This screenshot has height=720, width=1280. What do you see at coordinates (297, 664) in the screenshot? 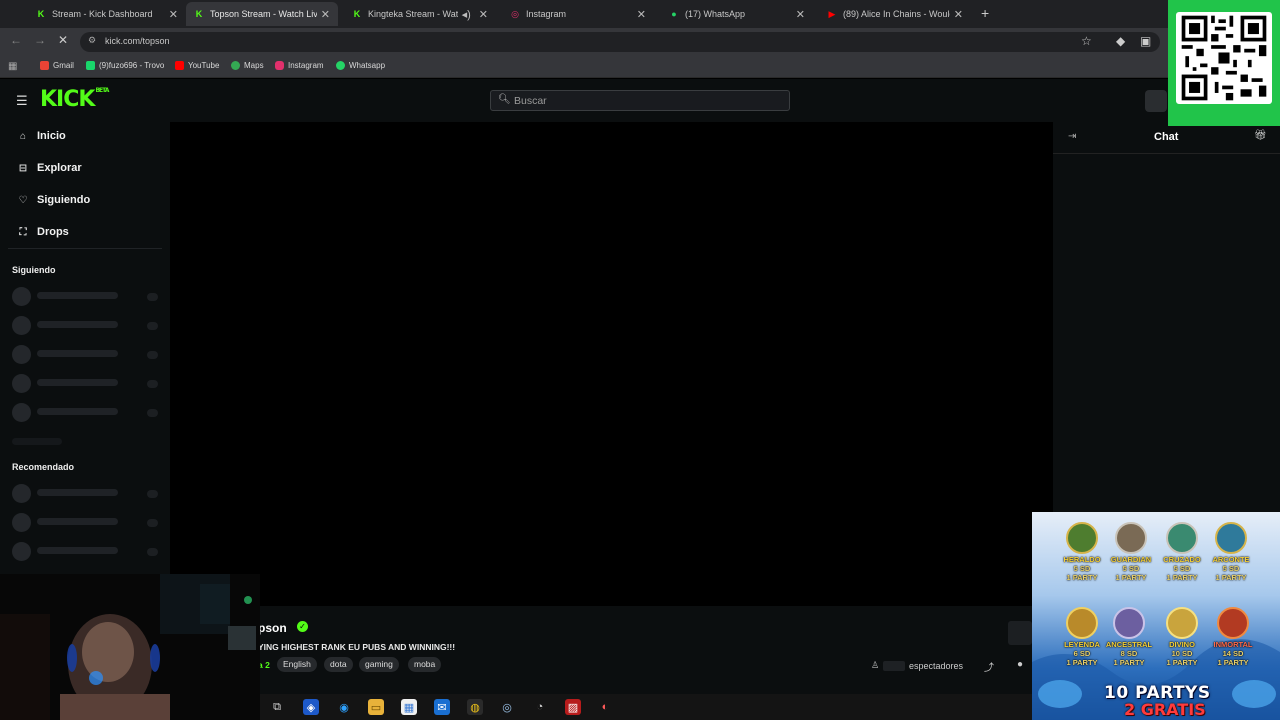
I see `tag-english: English` at bounding box center [297, 664].